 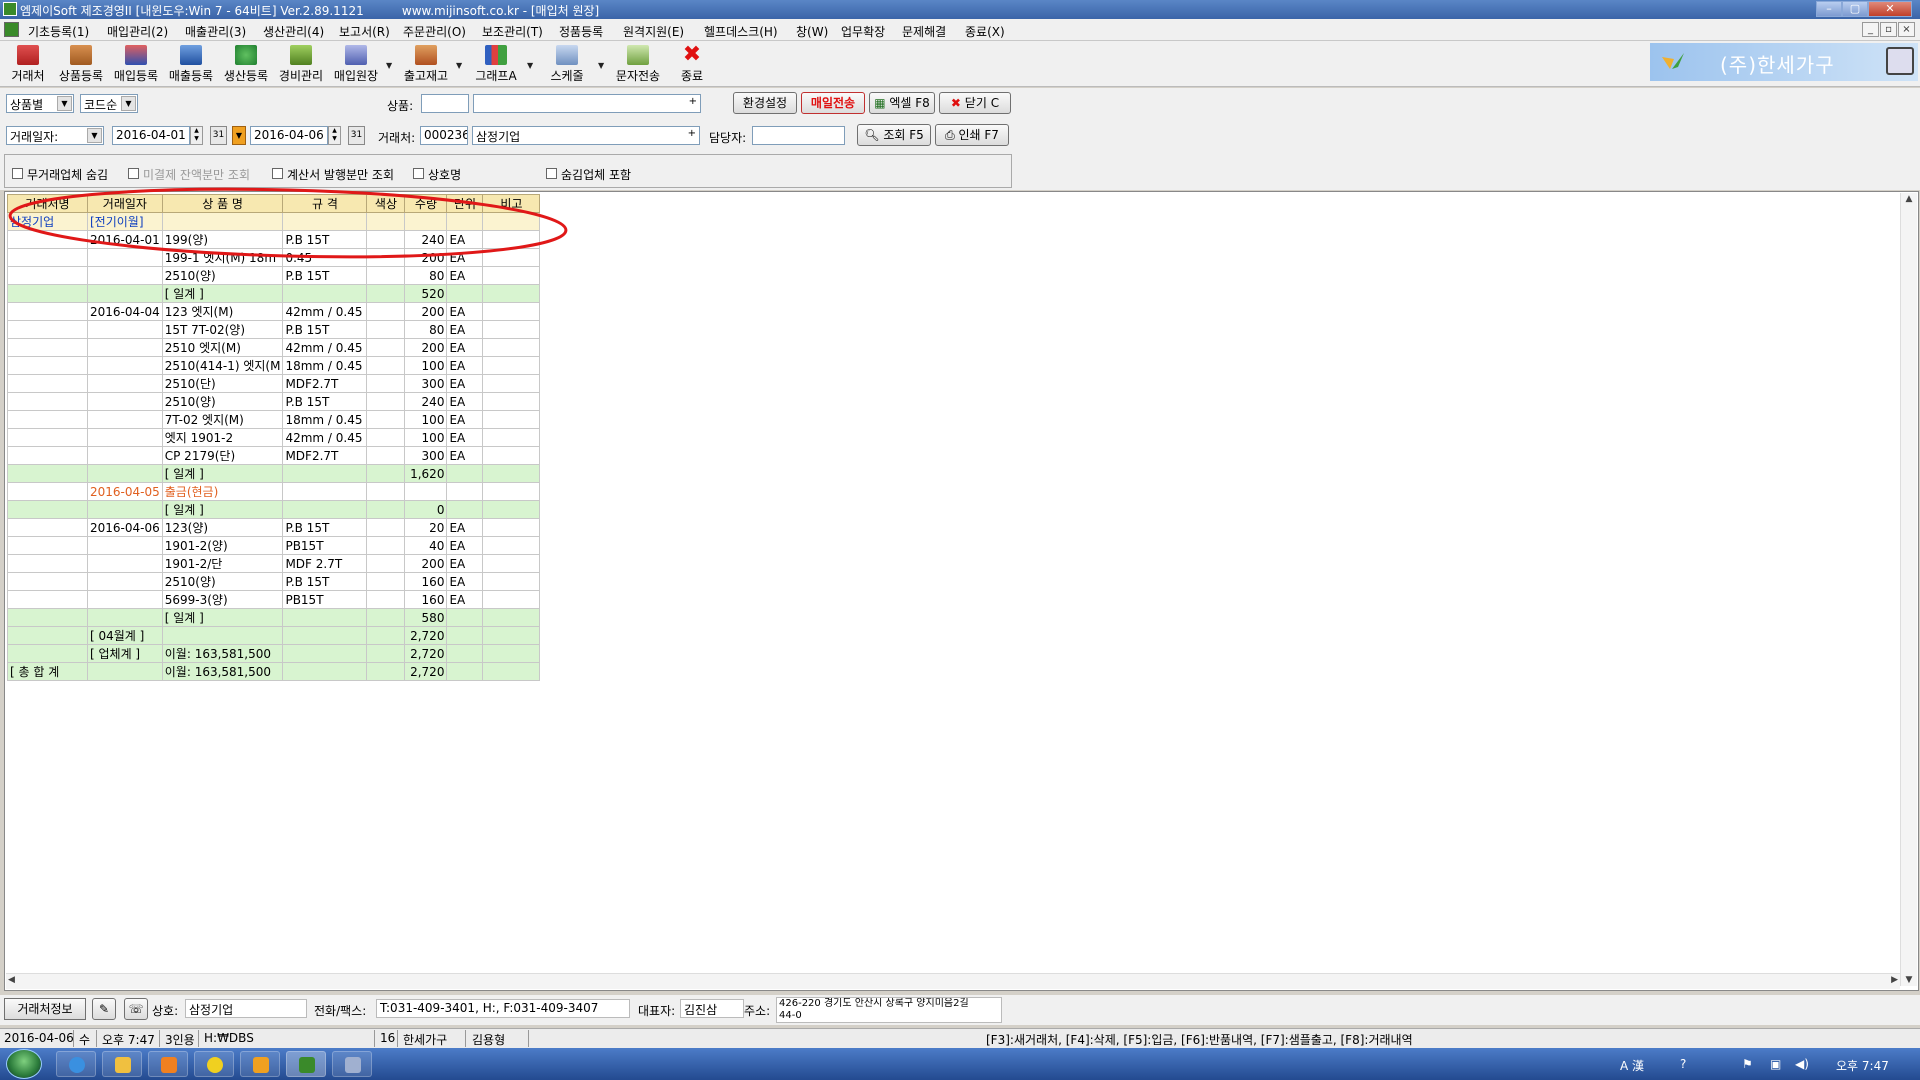 What do you see at coordinates (104, 1009) in the screenshot?
I see `edit-client-icon: ✎` at bounding box center [104, 1009].